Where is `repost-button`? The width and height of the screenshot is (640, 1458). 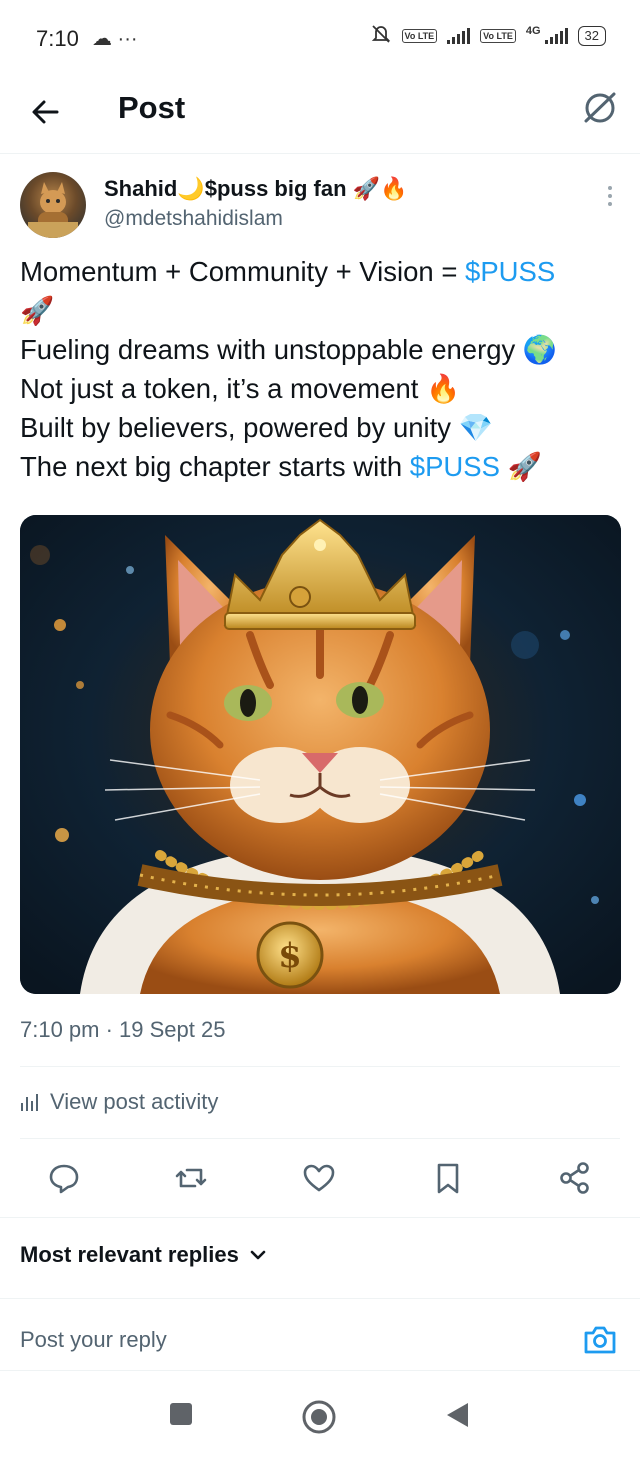
repost-button is located at coordinates (191, 1178).